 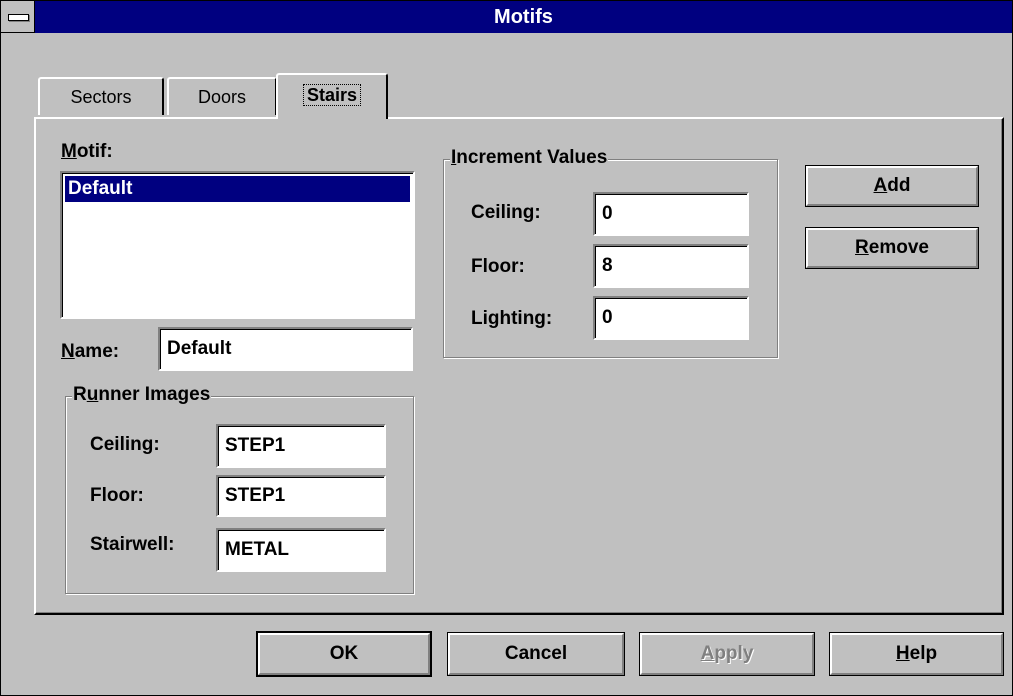 I want to click on increment-floor-field: 8, so click(x=671, y=266).